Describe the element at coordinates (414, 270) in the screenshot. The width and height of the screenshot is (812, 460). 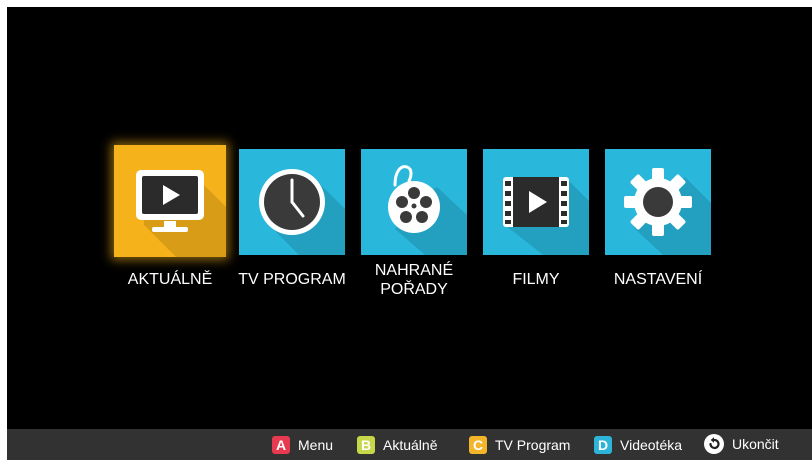
I see `menu-label-nahrane-line1: NAHRANÉ` at that location.